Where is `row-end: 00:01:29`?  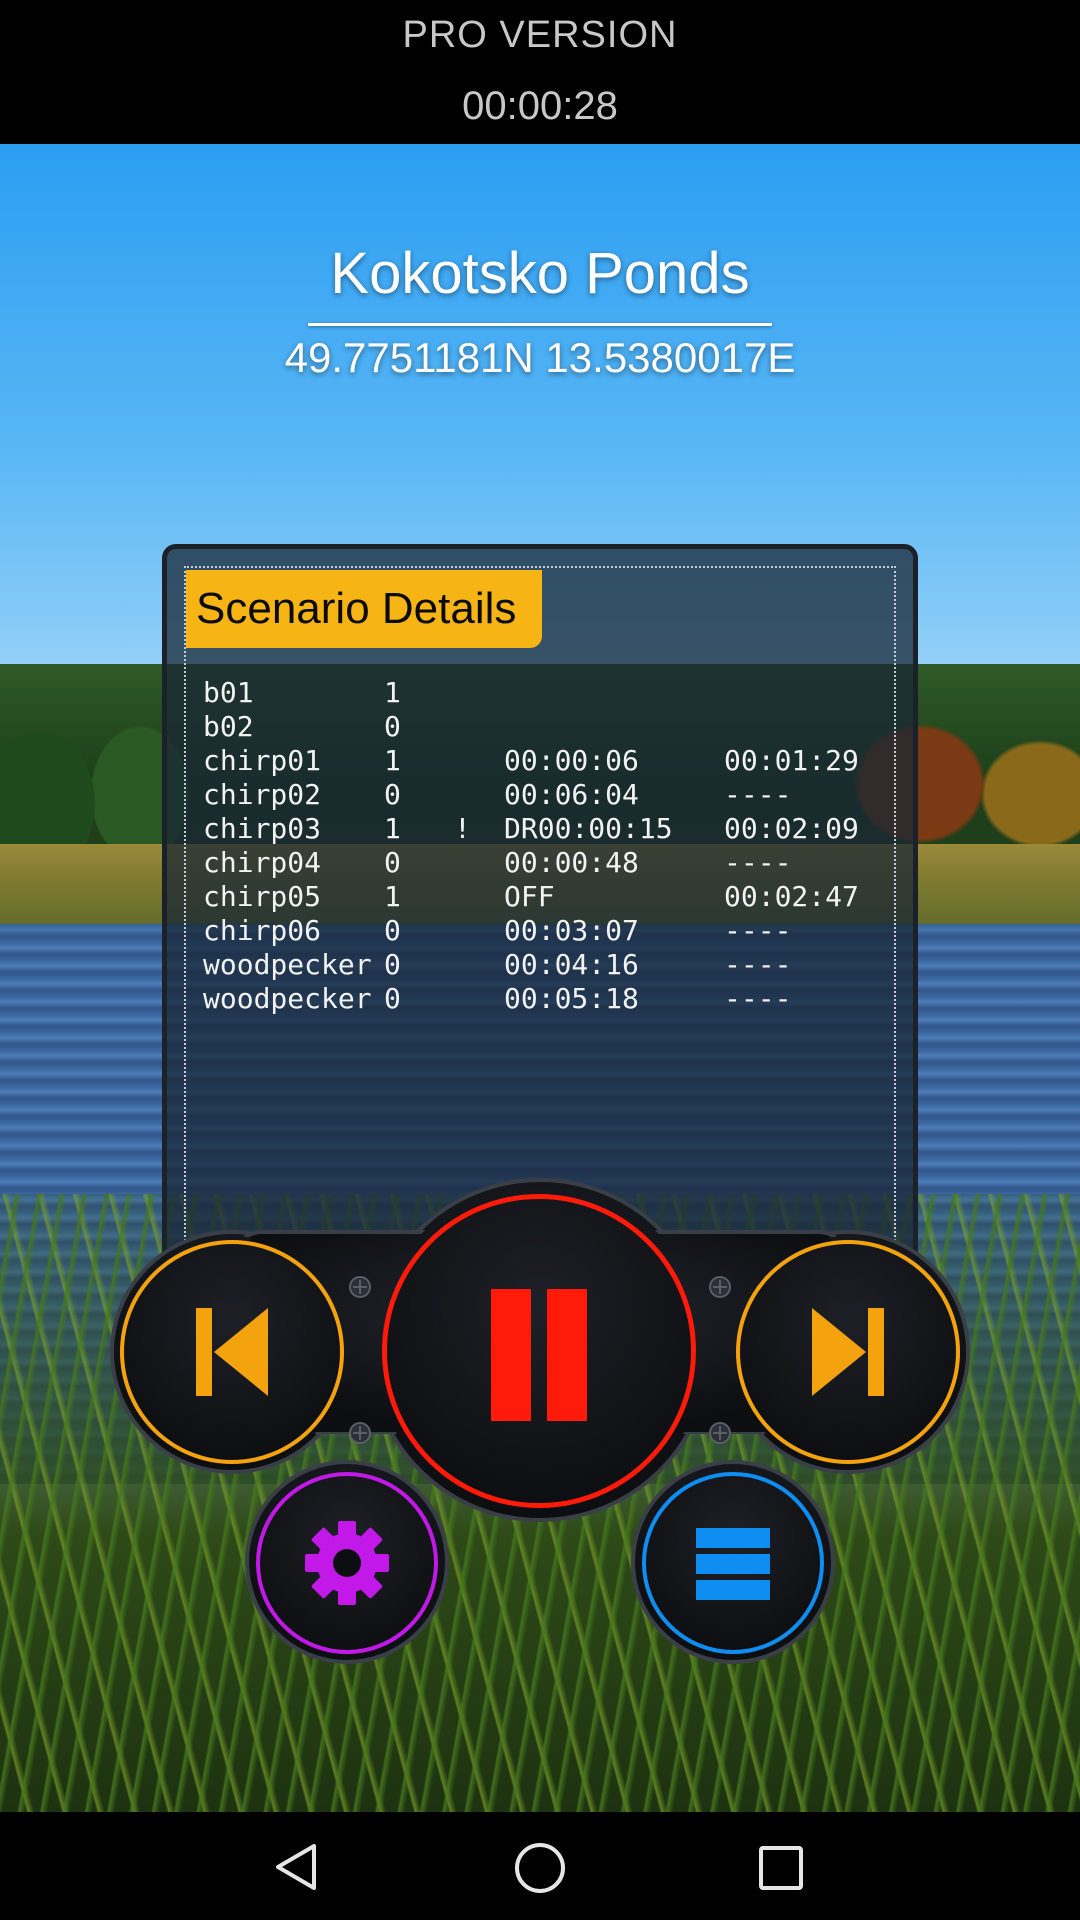
row-end: 00:01:29 is located at coordinates (791, 760).